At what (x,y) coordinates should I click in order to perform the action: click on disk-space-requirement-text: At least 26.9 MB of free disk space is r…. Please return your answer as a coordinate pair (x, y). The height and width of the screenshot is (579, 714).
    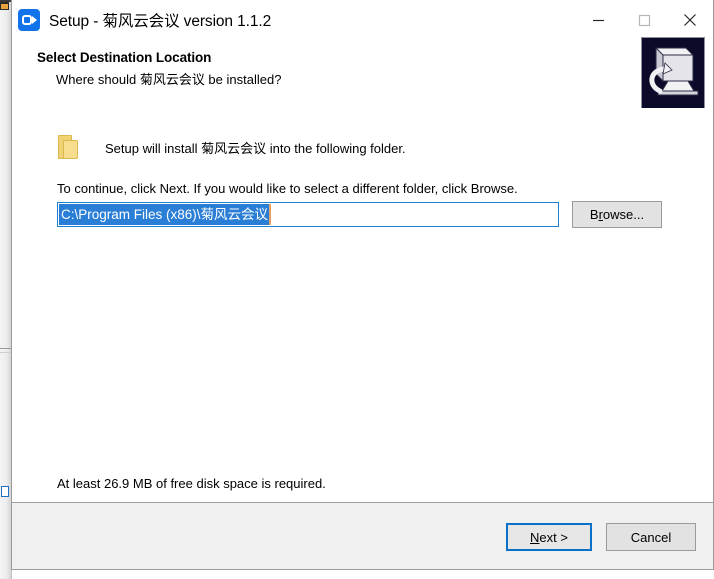
    Looking at the image, I should click on (191, 483).